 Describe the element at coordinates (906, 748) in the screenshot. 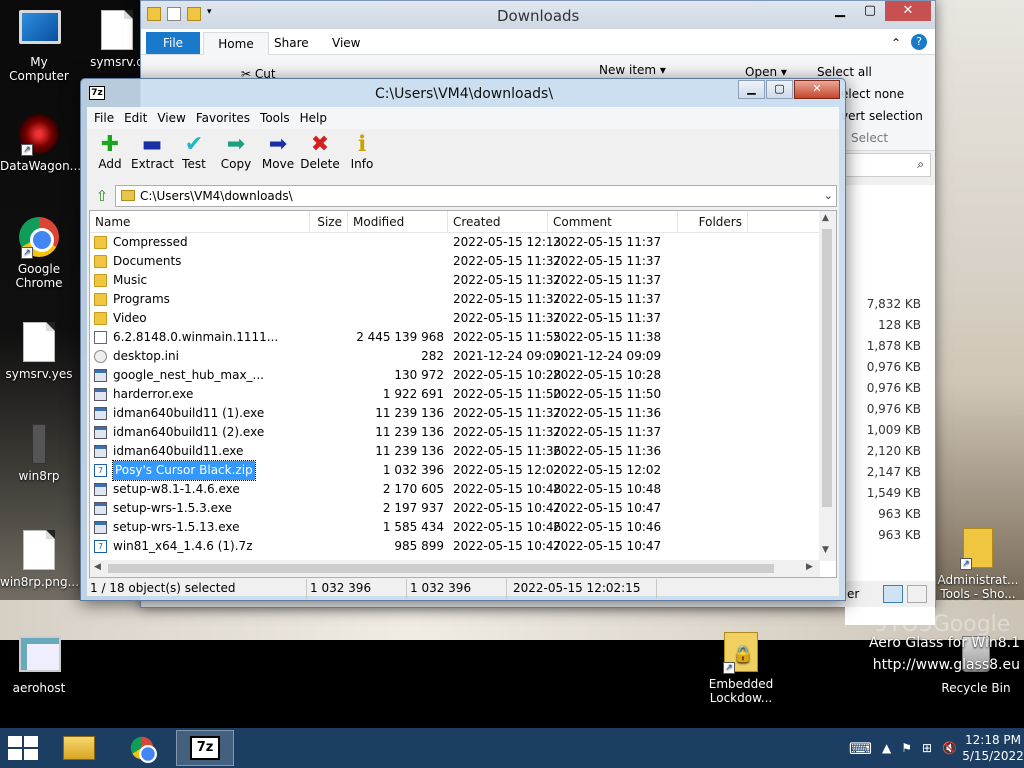

I see `action-center-icon: ⚑` at that location.